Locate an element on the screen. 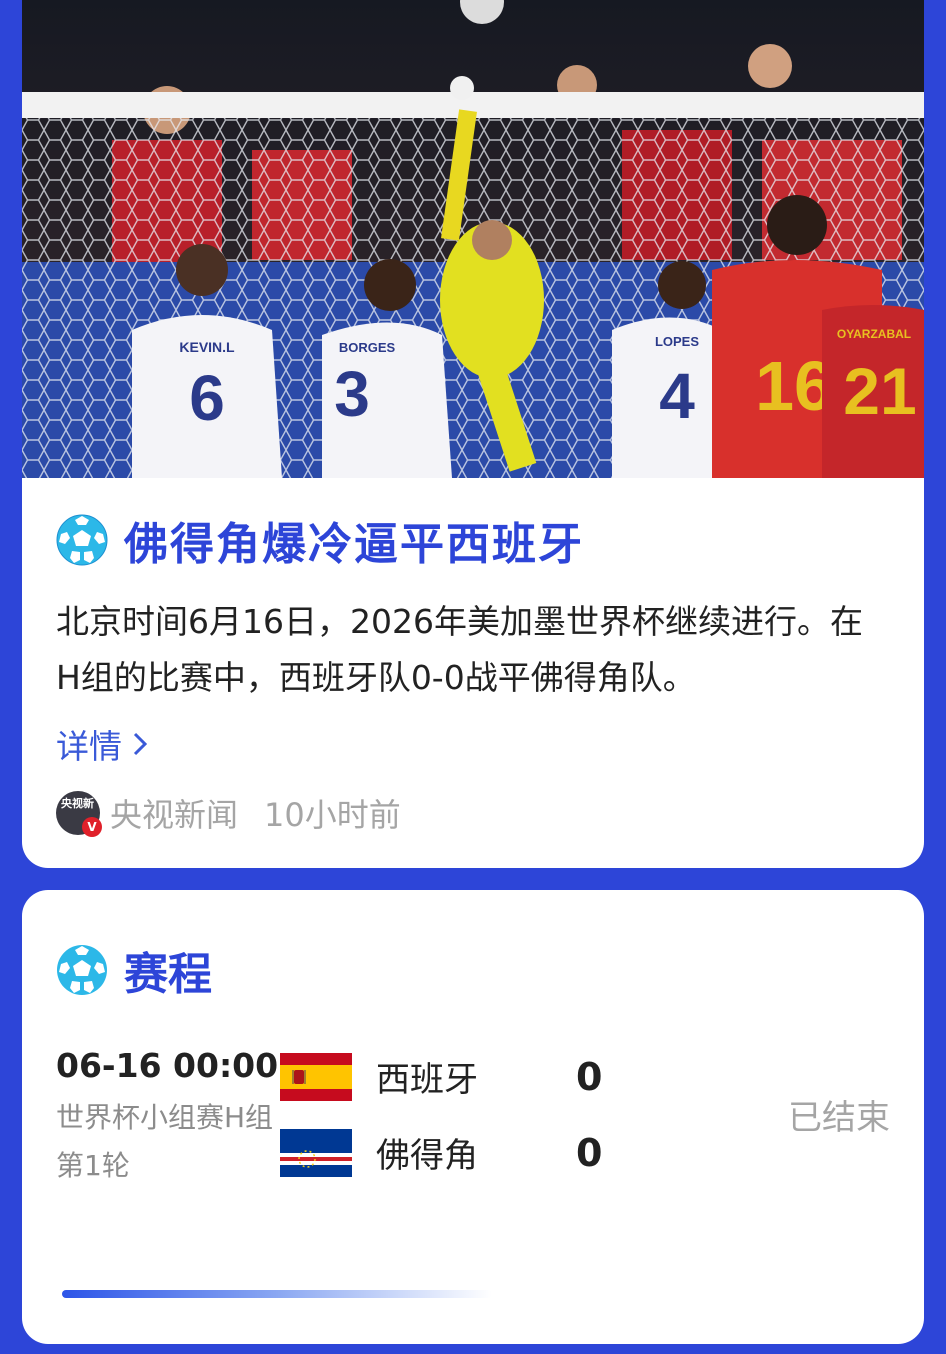  source-name: 央视新闻 is located at coordinates (174, 813).